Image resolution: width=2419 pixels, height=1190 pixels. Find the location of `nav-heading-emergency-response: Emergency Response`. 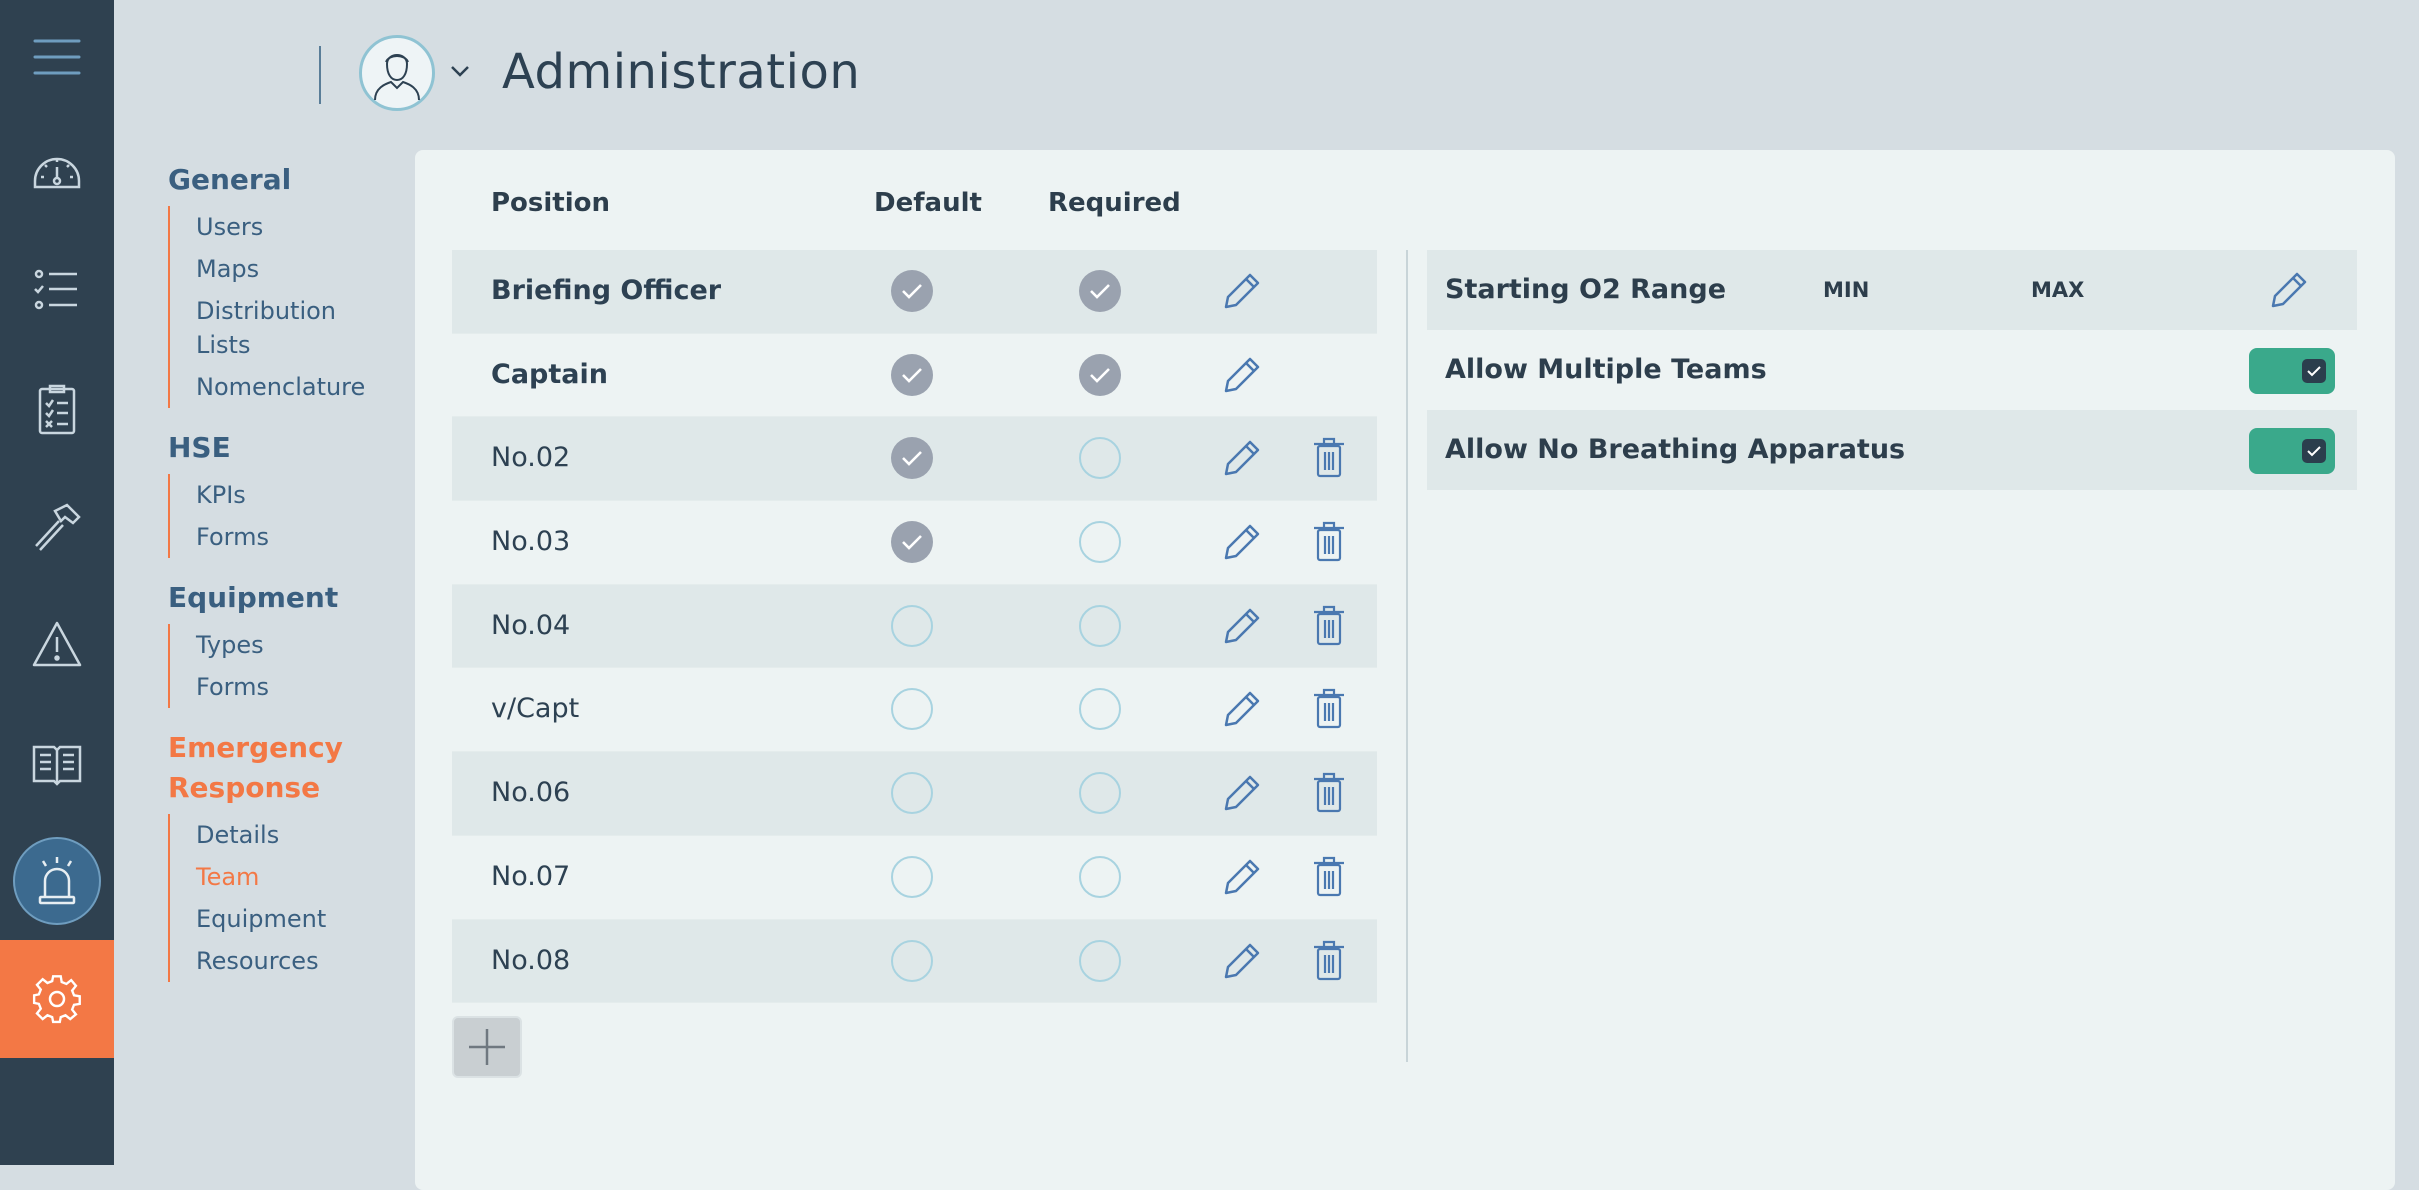

nav-heading-emergency-response: Emergency Response is located at coordinates (288, 768).